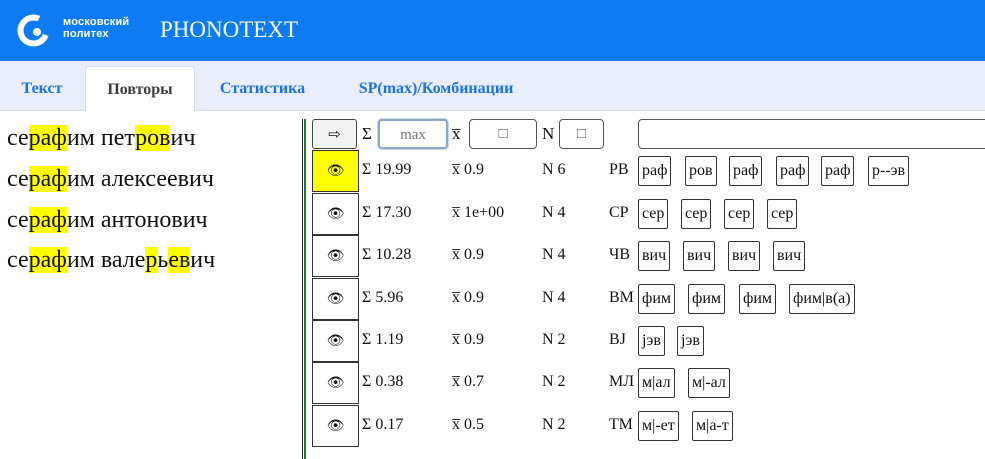  I want to click on text-line: серафим петрович, so click(101, 138).